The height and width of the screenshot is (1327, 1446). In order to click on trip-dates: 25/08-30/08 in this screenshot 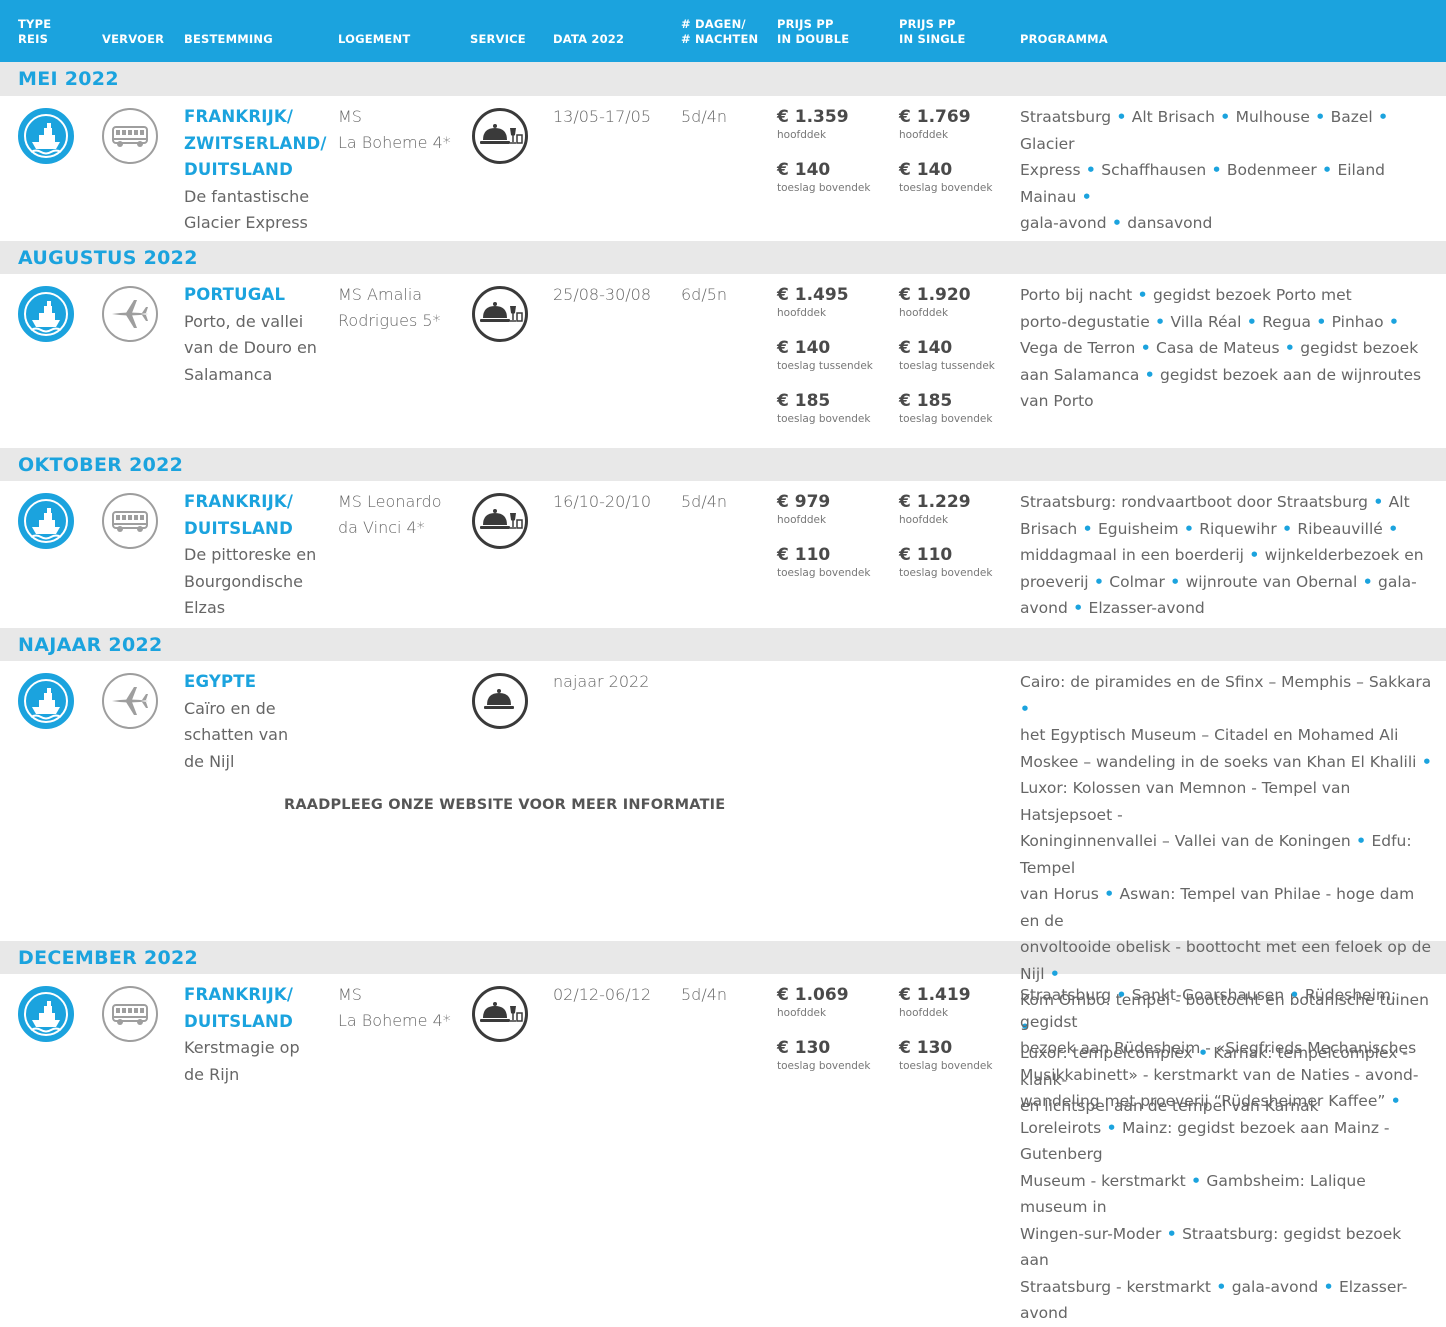, I will do `click(602, 294)`.